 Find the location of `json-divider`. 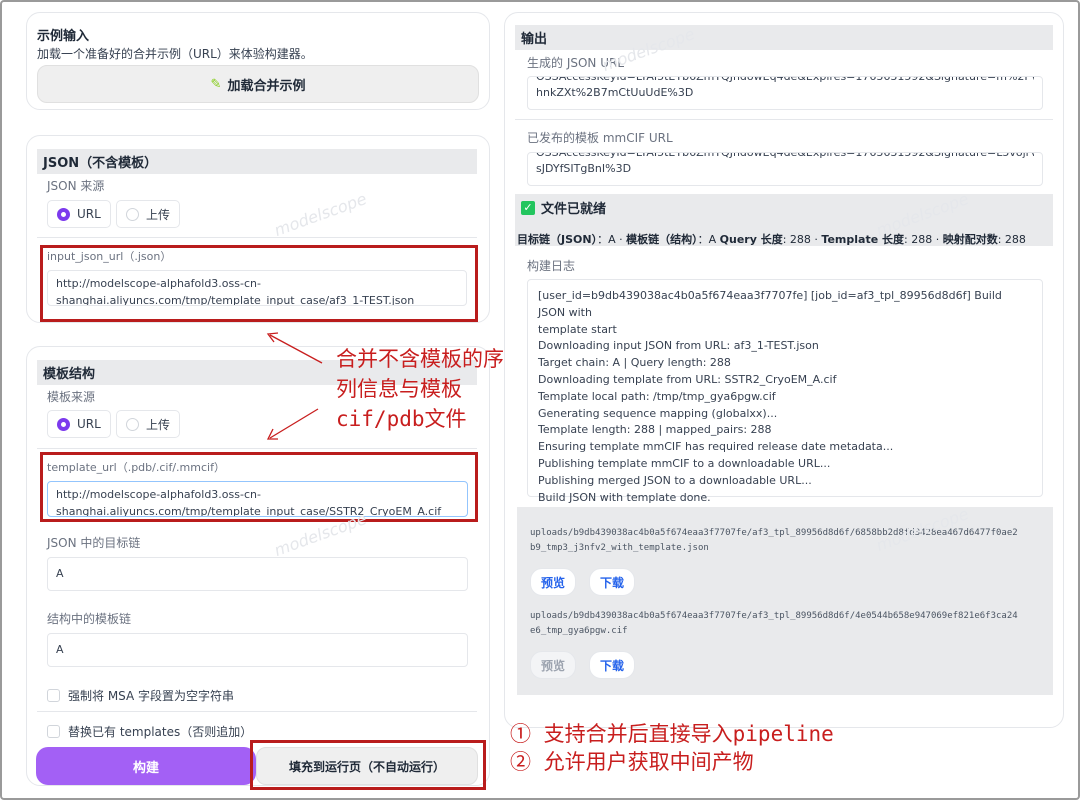

json-divider is located at coordinates (257, 237).